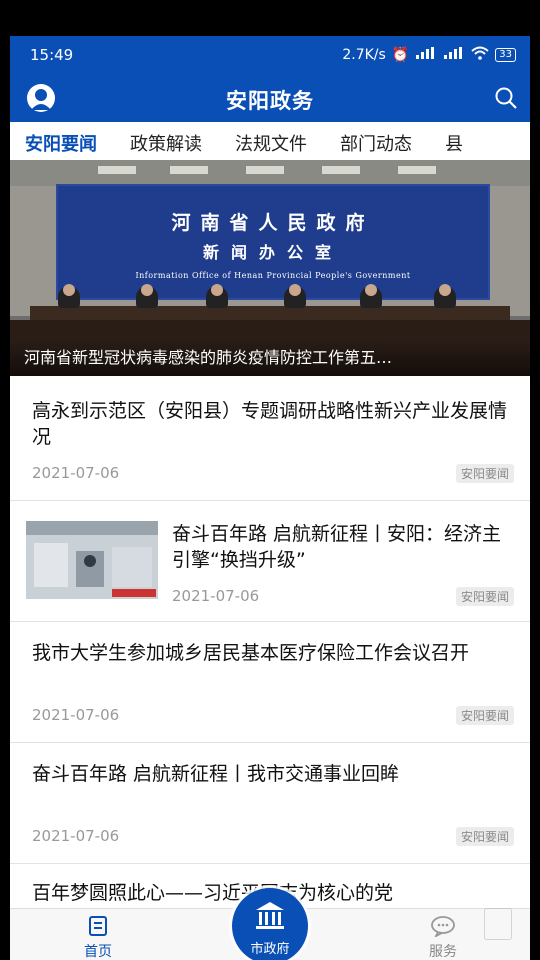 The width and height of the screenshot is (540, 960). What do you see at coordinates (166, 141) in the screenshot?
I see `tab-policy-interpretation: 政策解读` at bounding box center [166, 141].